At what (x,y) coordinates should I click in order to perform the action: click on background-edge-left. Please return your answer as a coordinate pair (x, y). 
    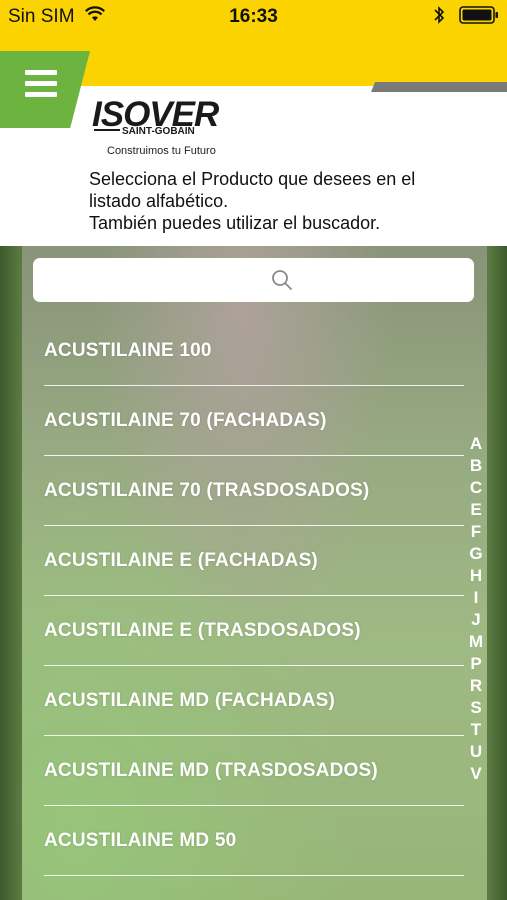
    Looking at the image, I should click on (11, 573).